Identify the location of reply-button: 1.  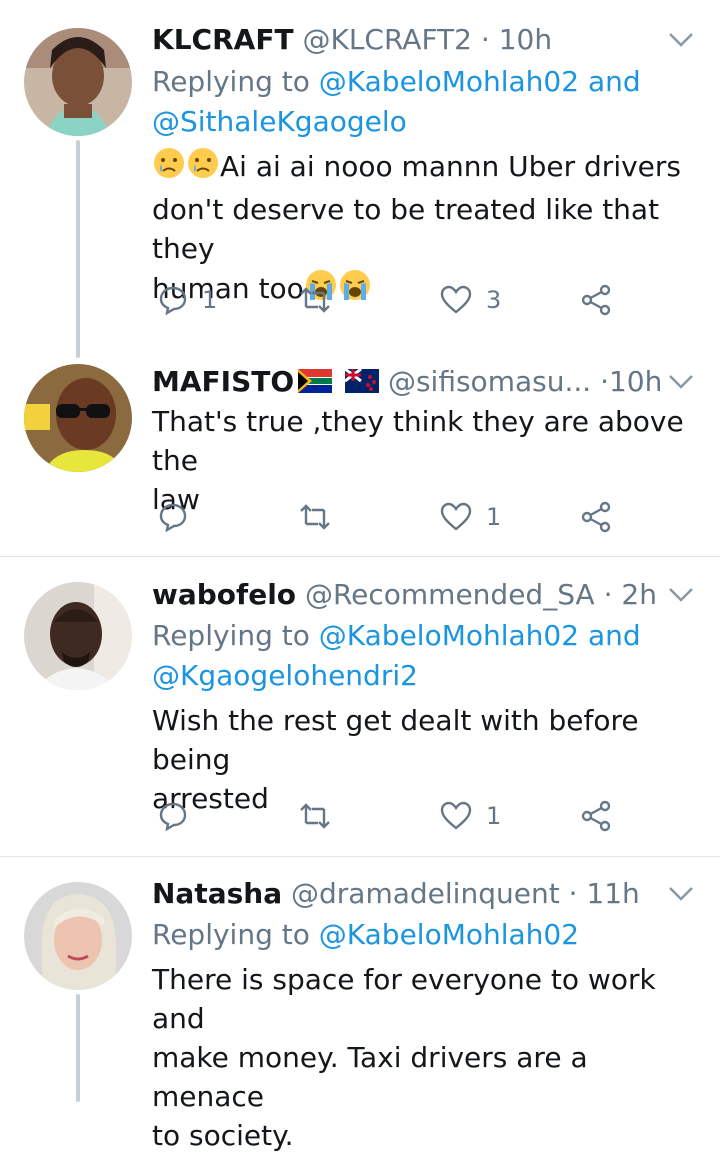
(187, 300).